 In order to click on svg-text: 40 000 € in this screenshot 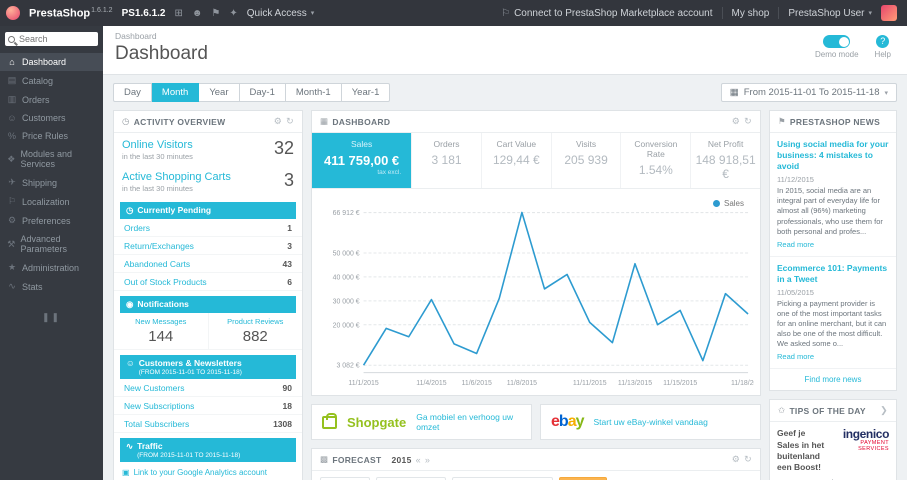, I will do `click(346, 277)`.